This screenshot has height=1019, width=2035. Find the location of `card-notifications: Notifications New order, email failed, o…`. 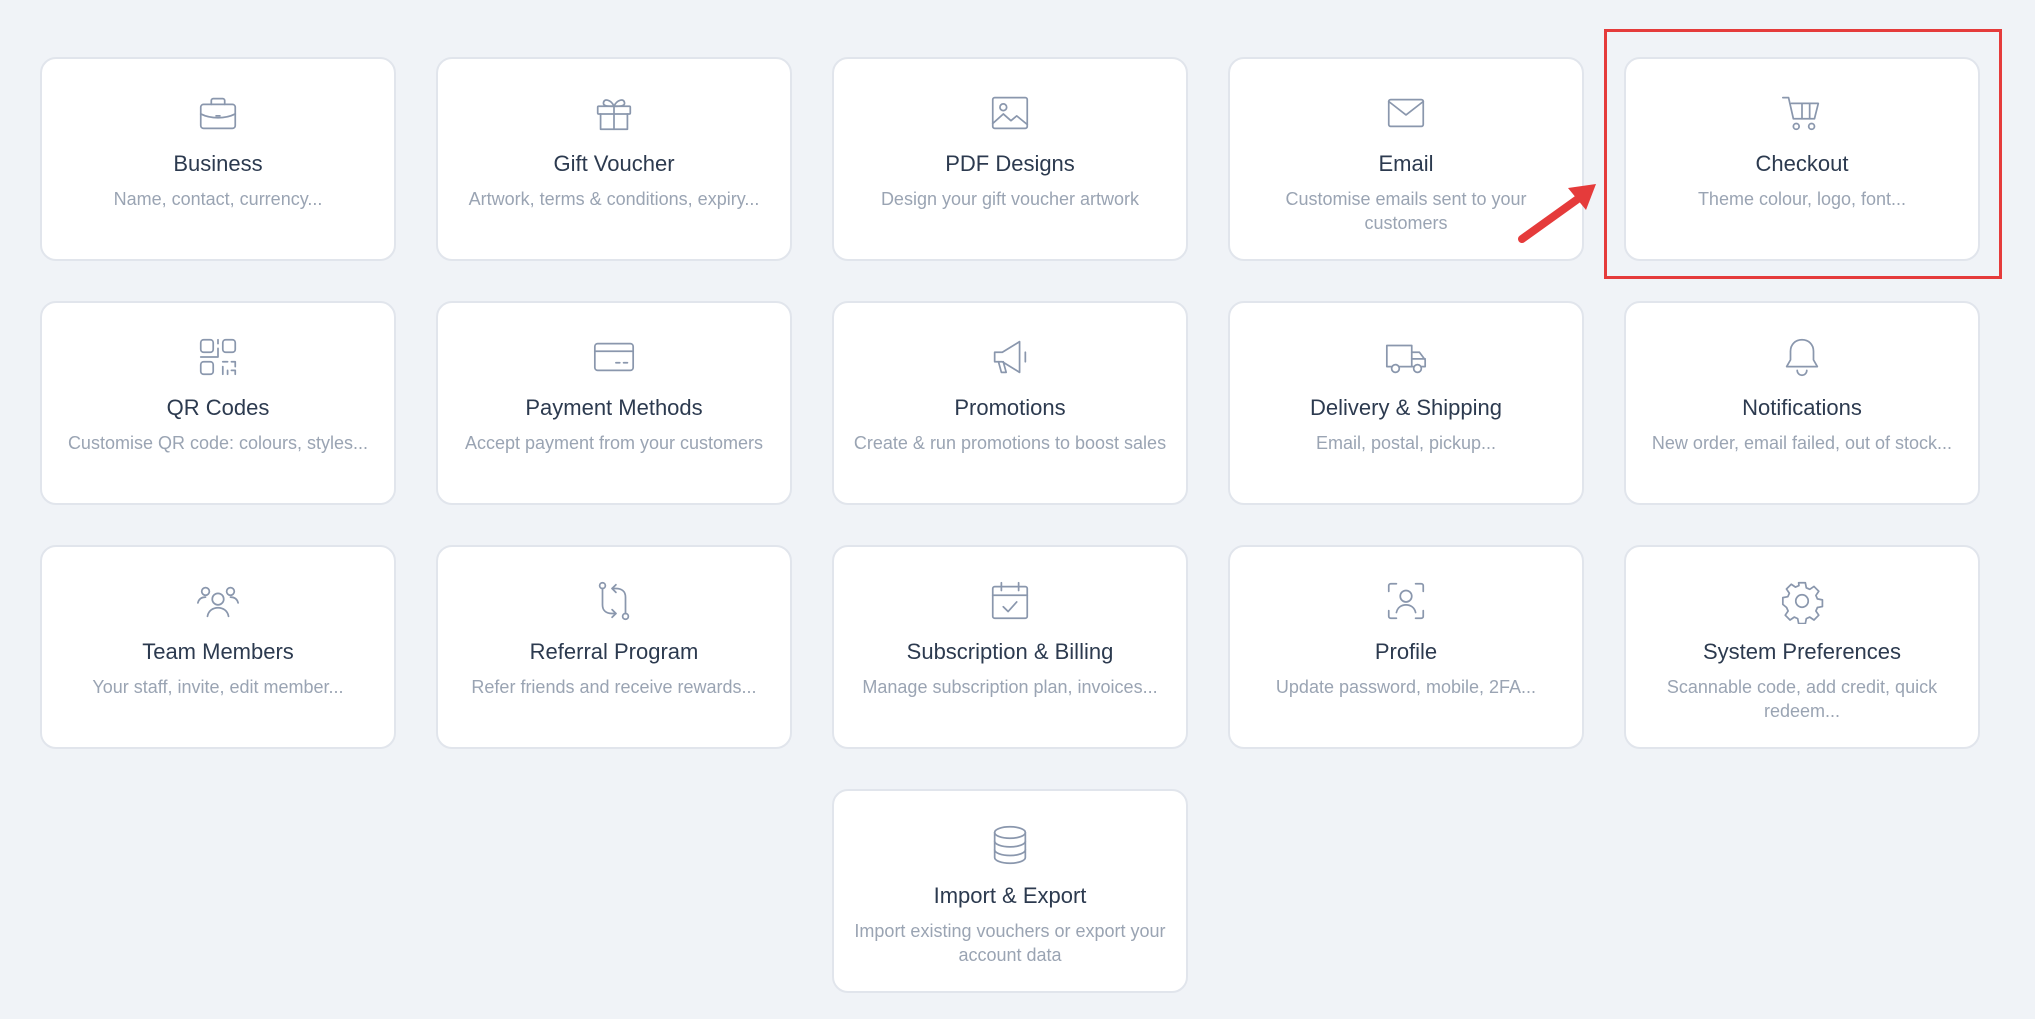

card-notifications: Notifications New order, email failed, o… is located at coordinates (1802, 403).